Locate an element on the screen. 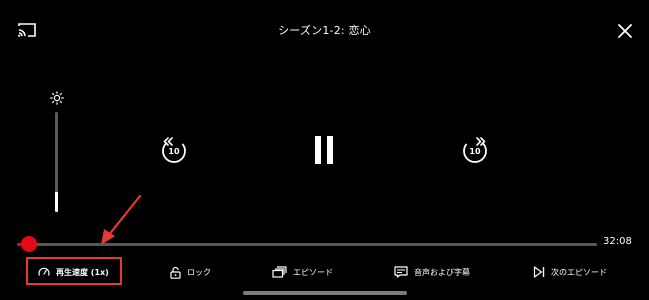 The width and height of the screenshot is (649, 300). skip-back-label: 10 is located at coordinates (174, 151).